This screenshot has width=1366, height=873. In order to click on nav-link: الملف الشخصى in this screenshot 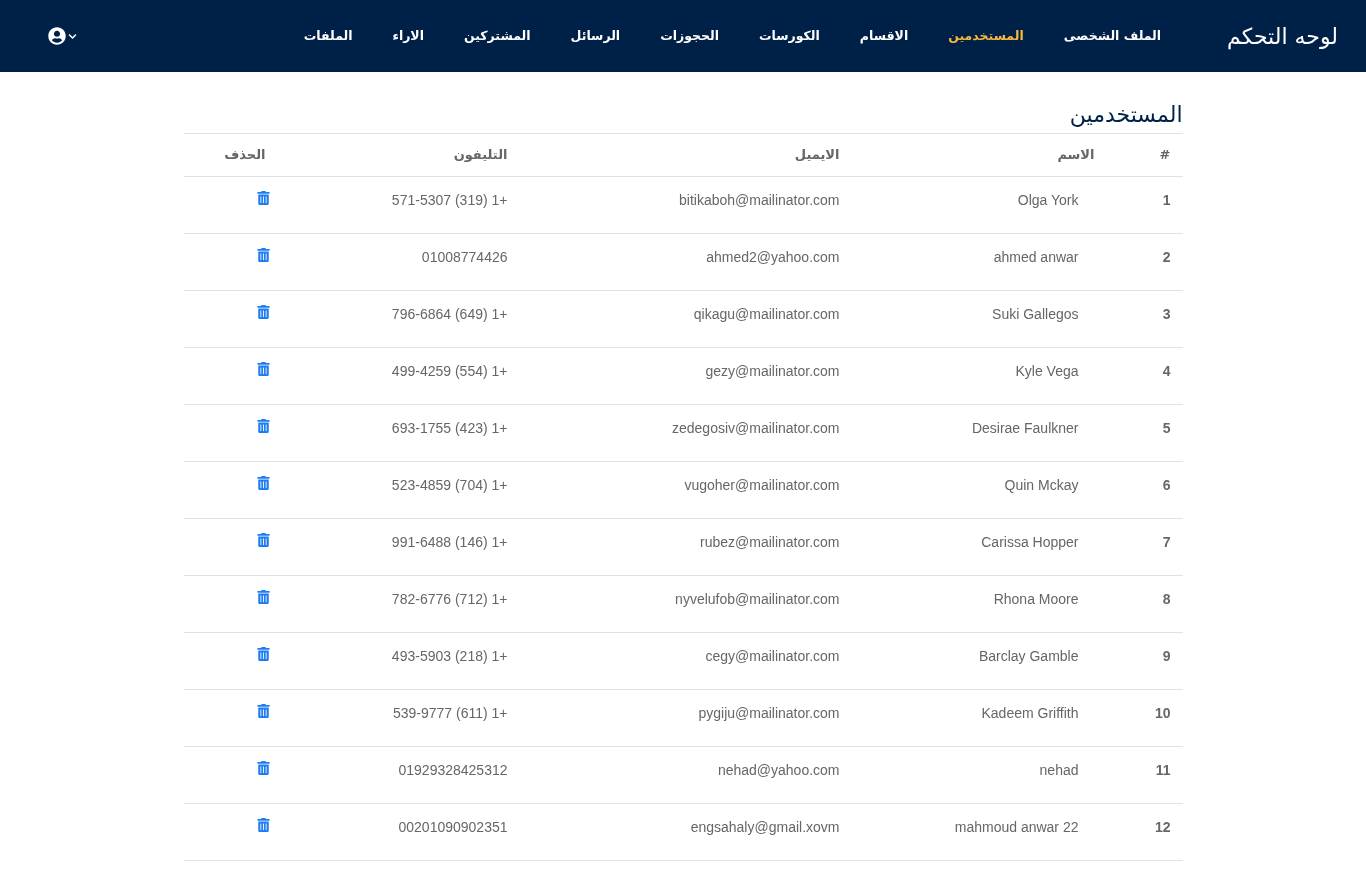, I will do `click(1112, 36)`.